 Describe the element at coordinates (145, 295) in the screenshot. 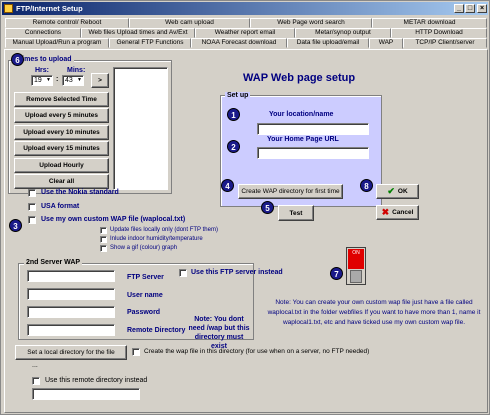

I see `user-name-label: User name` at that location.